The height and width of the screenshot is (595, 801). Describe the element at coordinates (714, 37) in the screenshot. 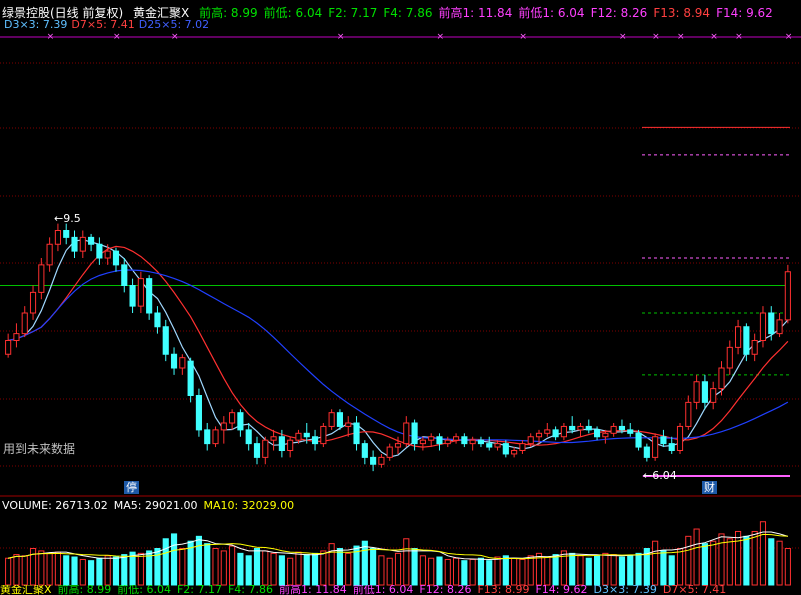

I see `marker-x-9: ×` at that location.